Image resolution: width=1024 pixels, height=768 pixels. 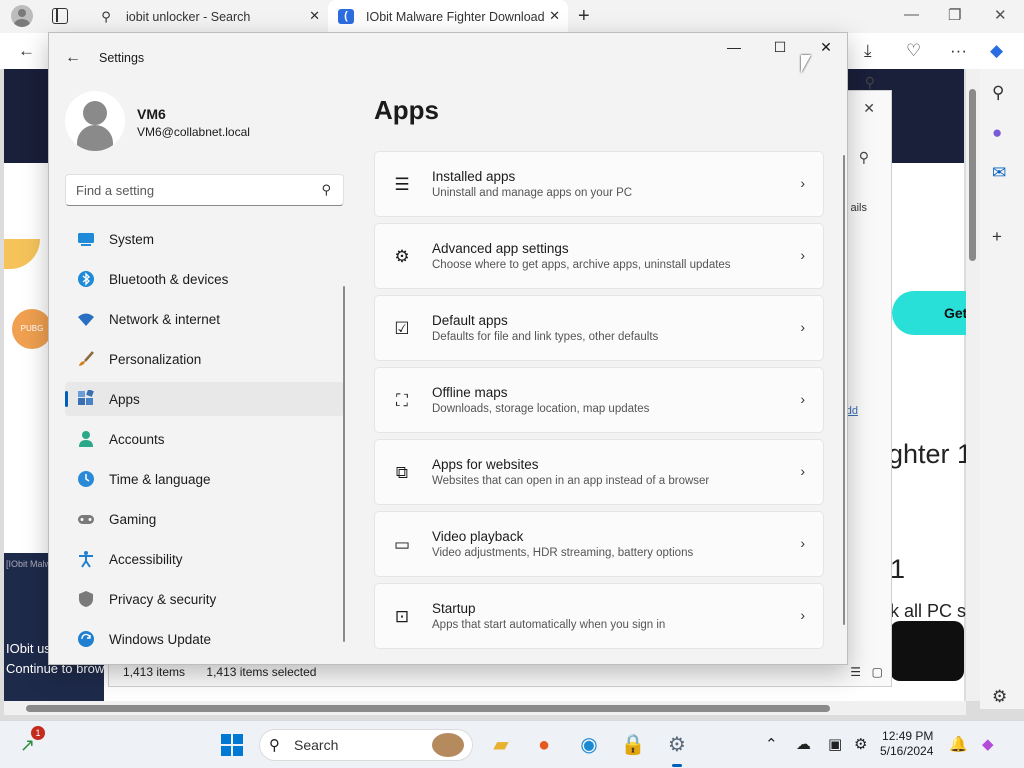 What do you see at coordinates (470, 392) in the screenshot?
I see `card-title: Offline maps` at bounding box center [470, 392].